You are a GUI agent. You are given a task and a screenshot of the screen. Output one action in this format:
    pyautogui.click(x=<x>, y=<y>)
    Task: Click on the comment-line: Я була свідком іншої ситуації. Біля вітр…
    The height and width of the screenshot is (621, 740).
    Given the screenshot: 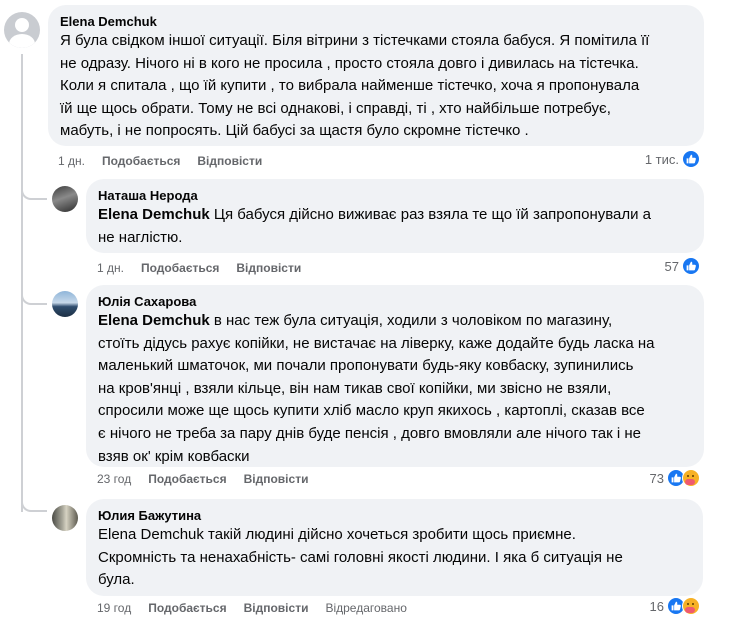 What is the action you would take?
    pyautogui.click(x=355, y=40)
    